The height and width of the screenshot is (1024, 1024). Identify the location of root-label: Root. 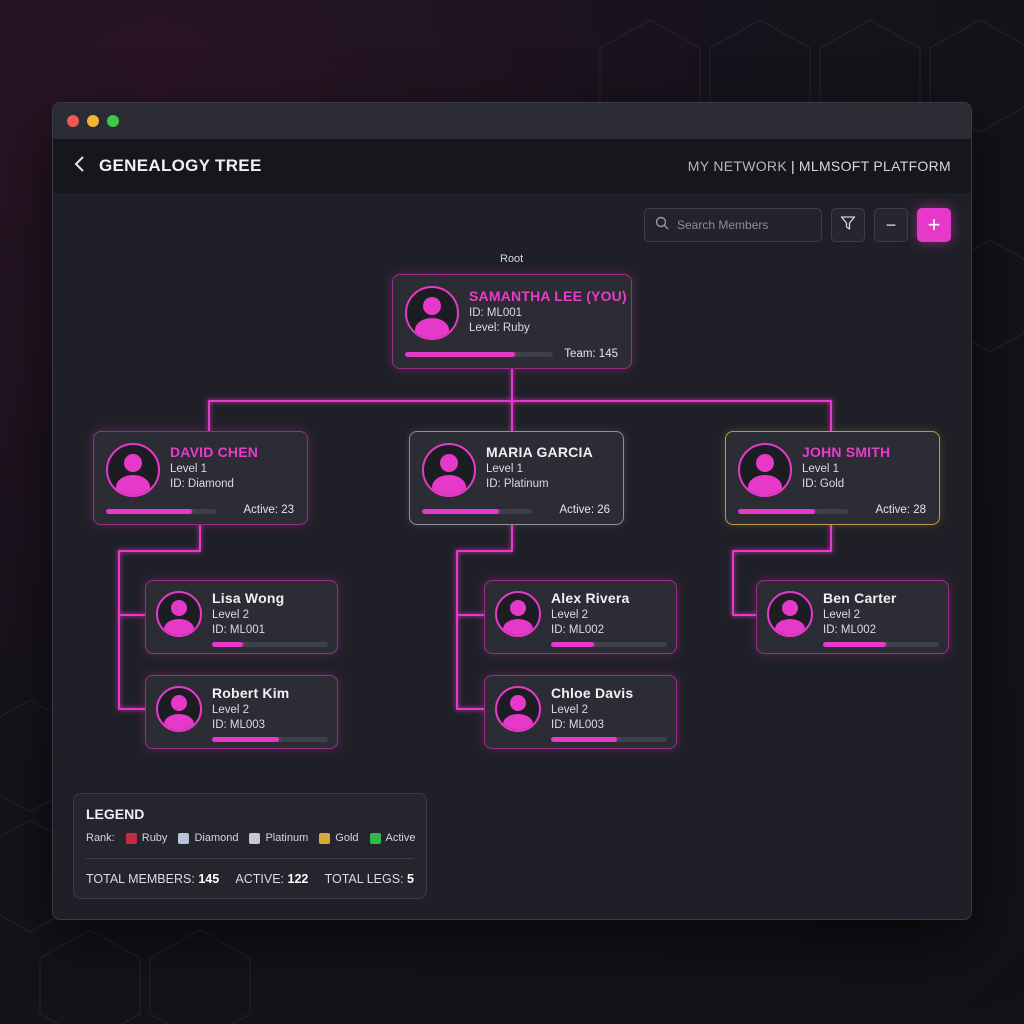
(512, 259).